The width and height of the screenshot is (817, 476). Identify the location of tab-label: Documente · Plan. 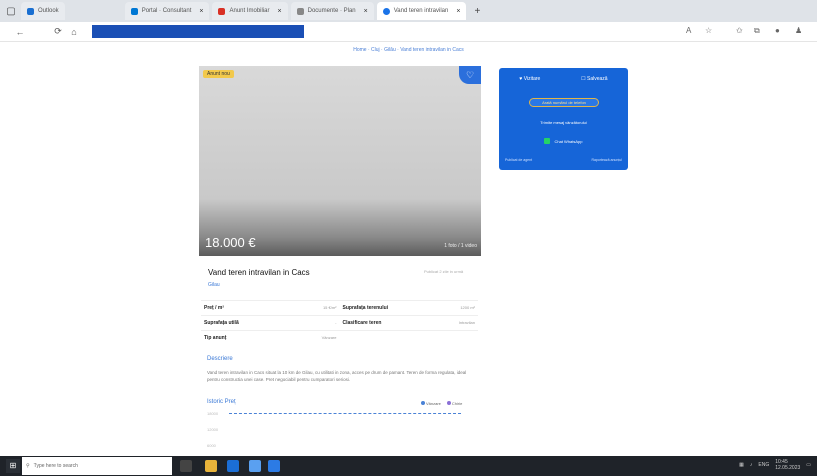
(331, 11).